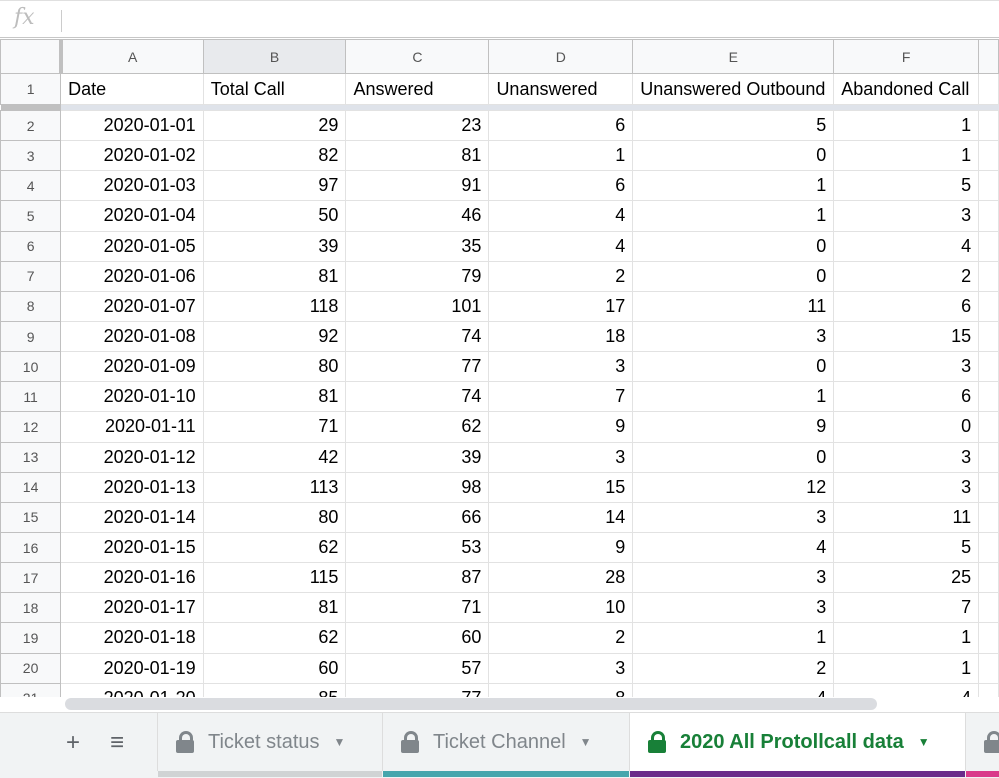 The width and height of the screenshot is (999, 778). What do you see at coordinates (417, 125) in the screenshot?
I see `value-cell: 23` at bounding box center [417, 125].